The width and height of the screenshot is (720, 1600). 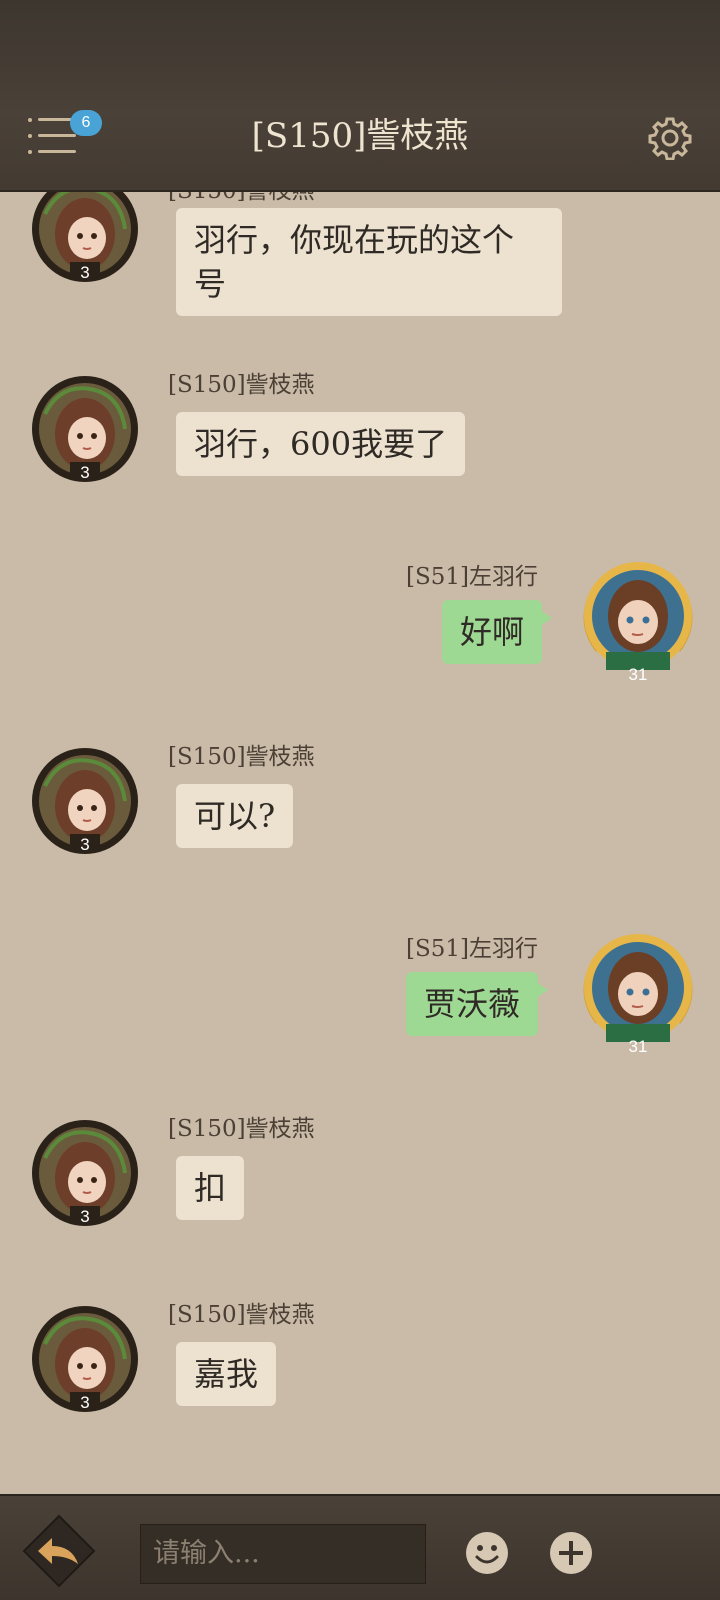 I want to click on menu-icon, so click(x=30, y=120).